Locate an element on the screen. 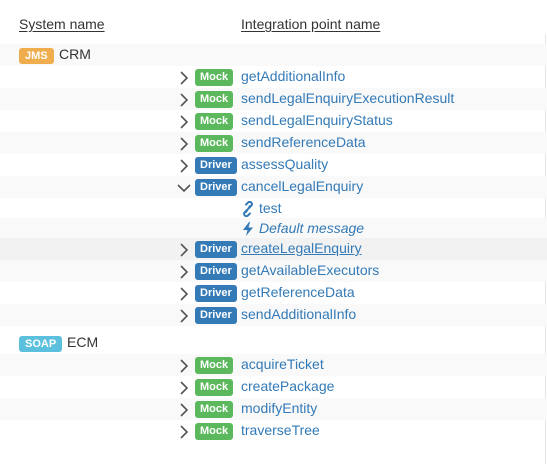  integration-point-link: acquireTicket is located at coordinates (282, 364).